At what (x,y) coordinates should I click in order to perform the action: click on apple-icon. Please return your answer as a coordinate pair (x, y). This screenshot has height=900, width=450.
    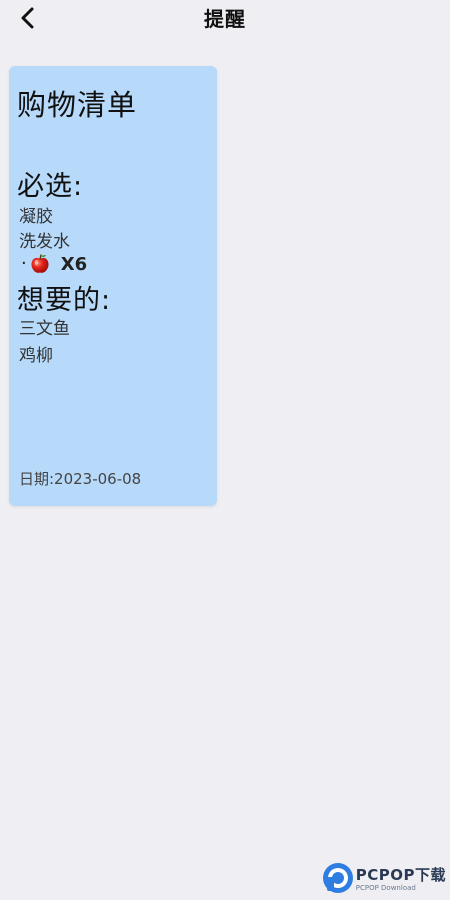
    Looking at the image, I should click on (40, 263).